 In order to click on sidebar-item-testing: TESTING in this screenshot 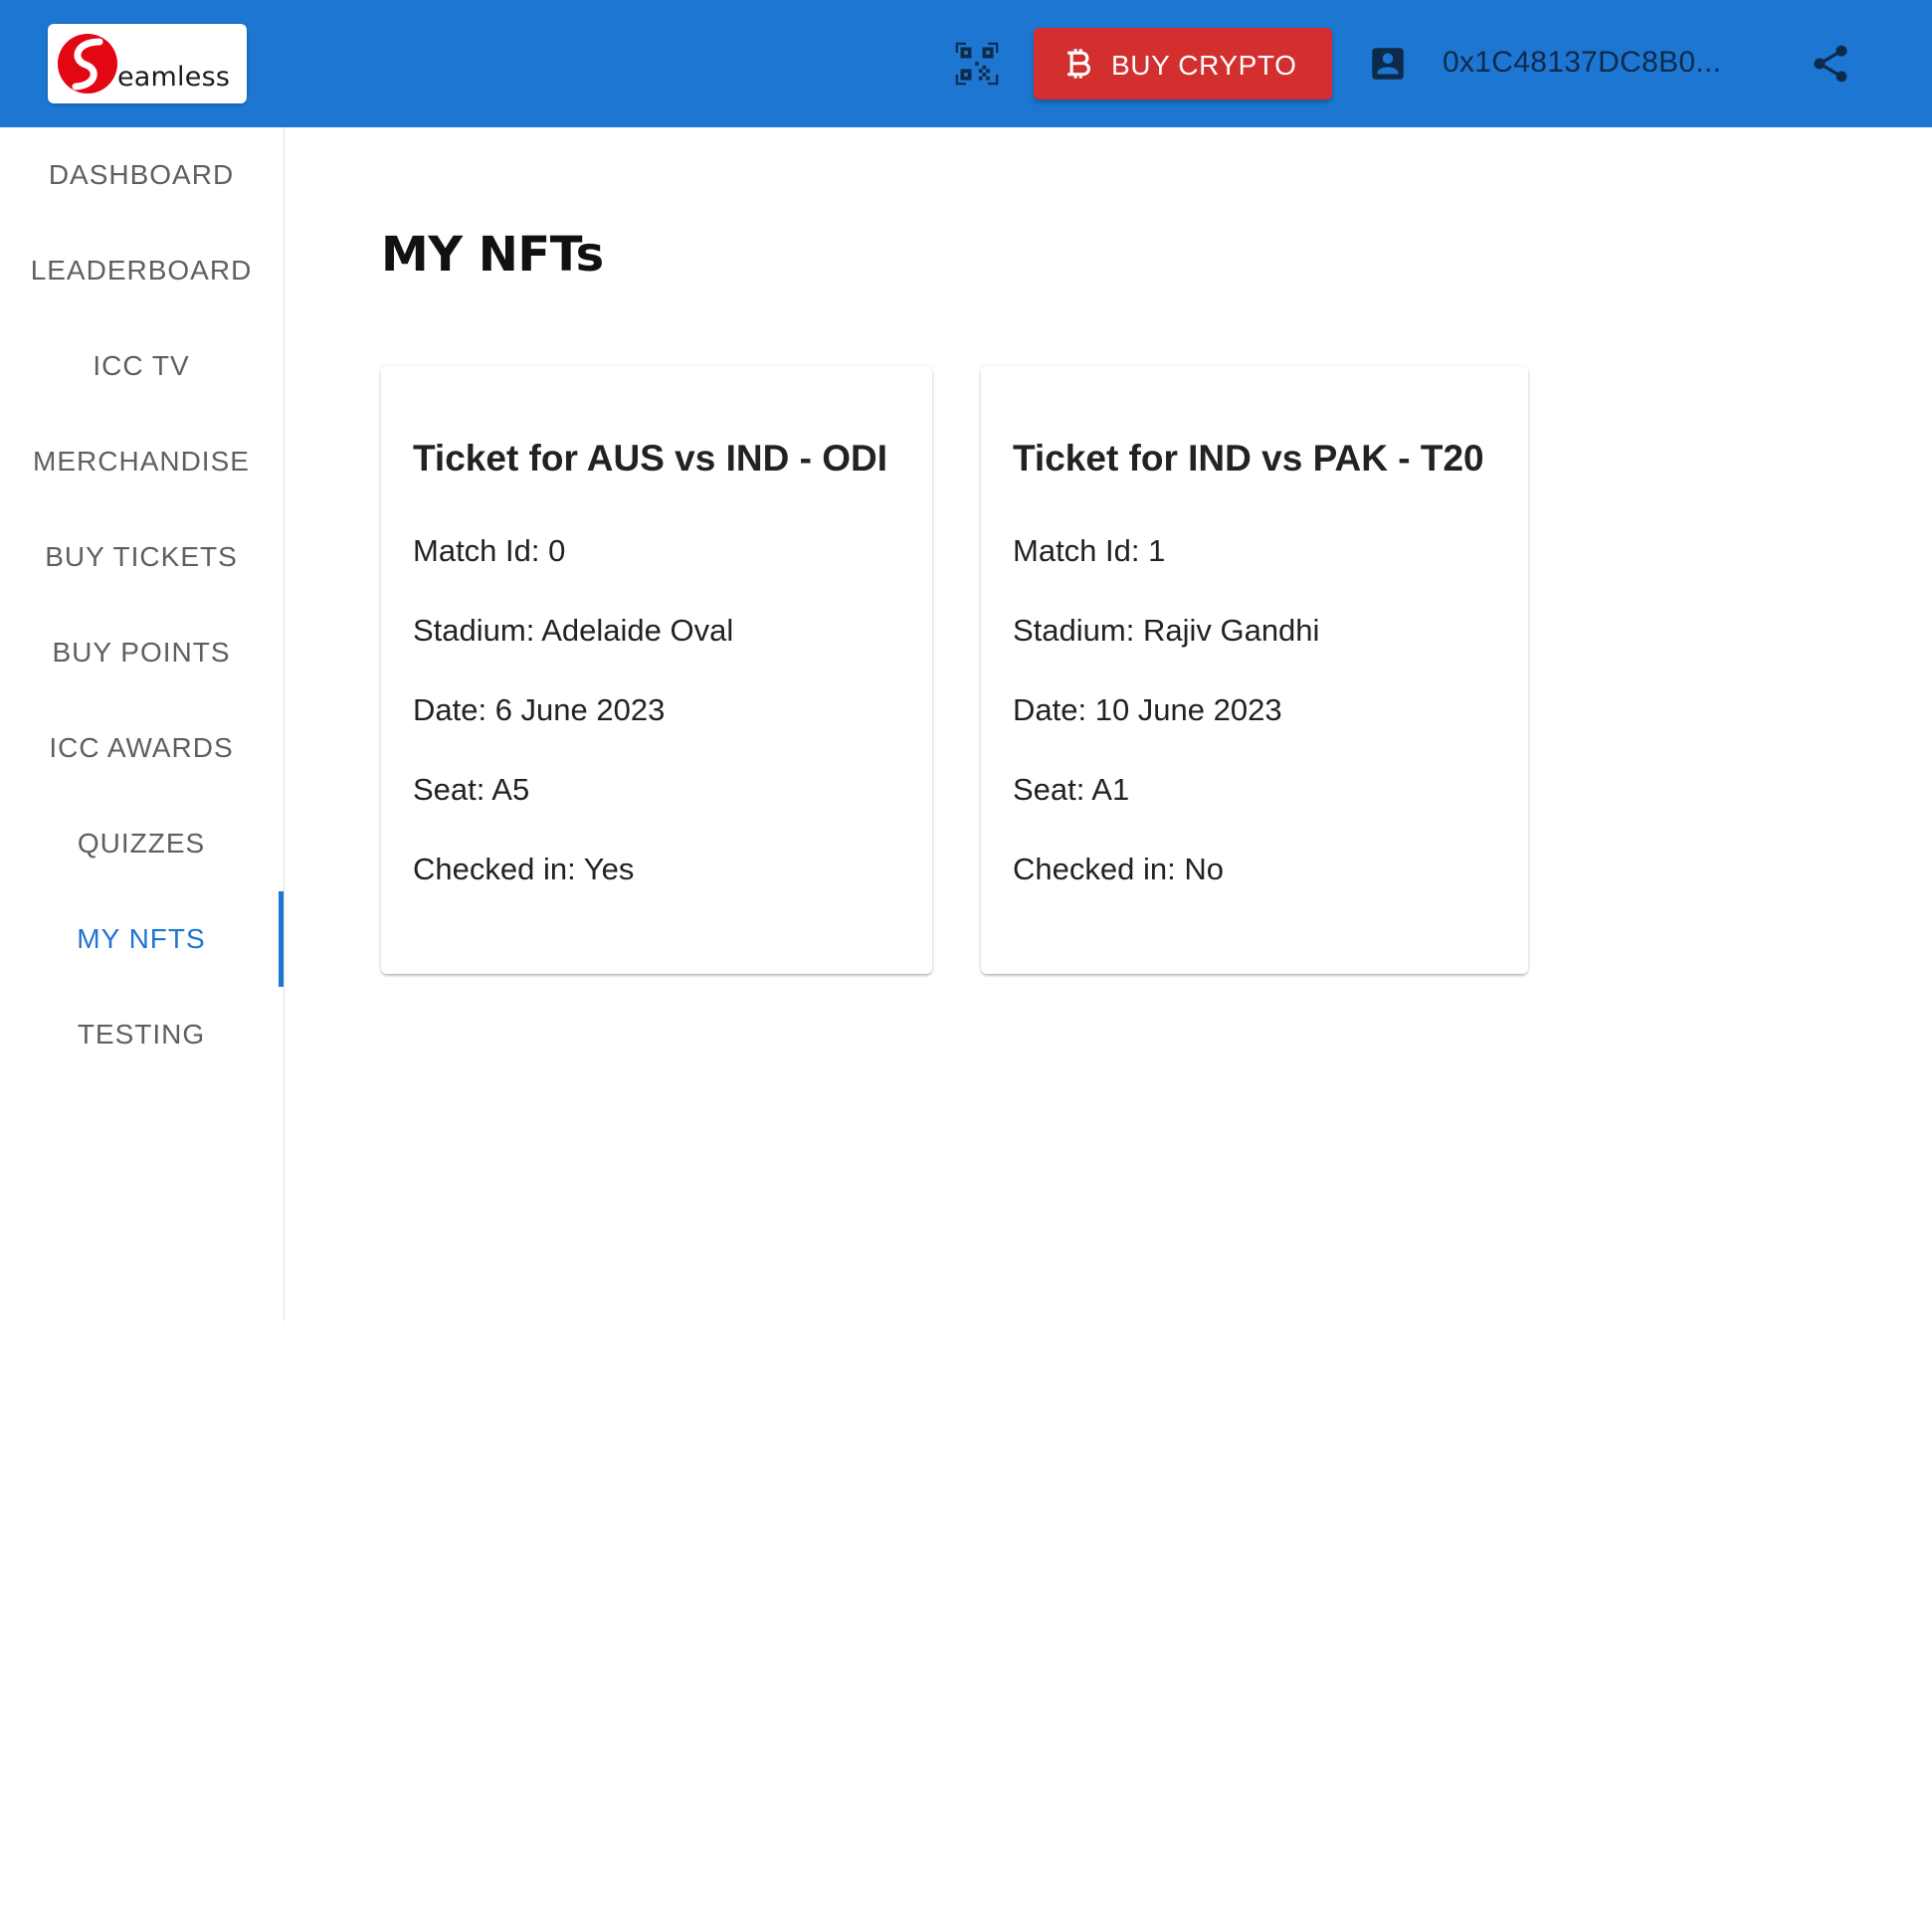, I will do `click(141, 1034)`.